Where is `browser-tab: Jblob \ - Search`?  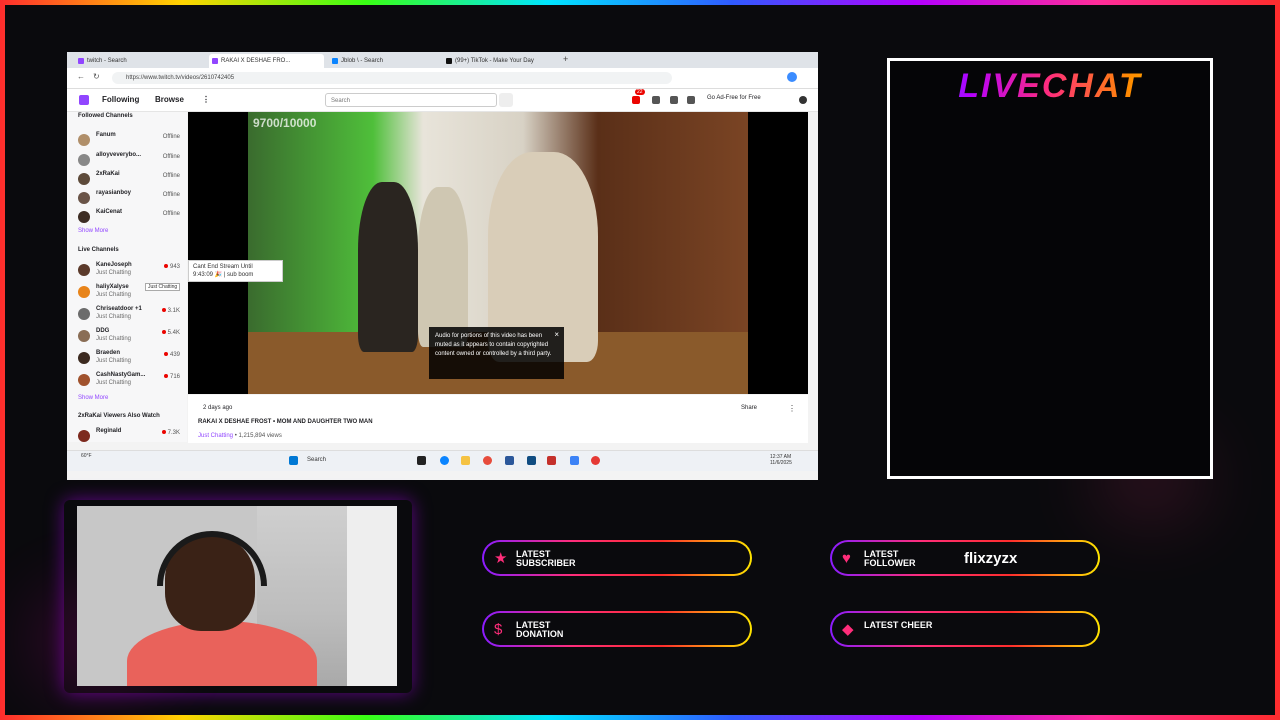
browser-tab: Jblob \ - Search is located at coordinates (384, 61).